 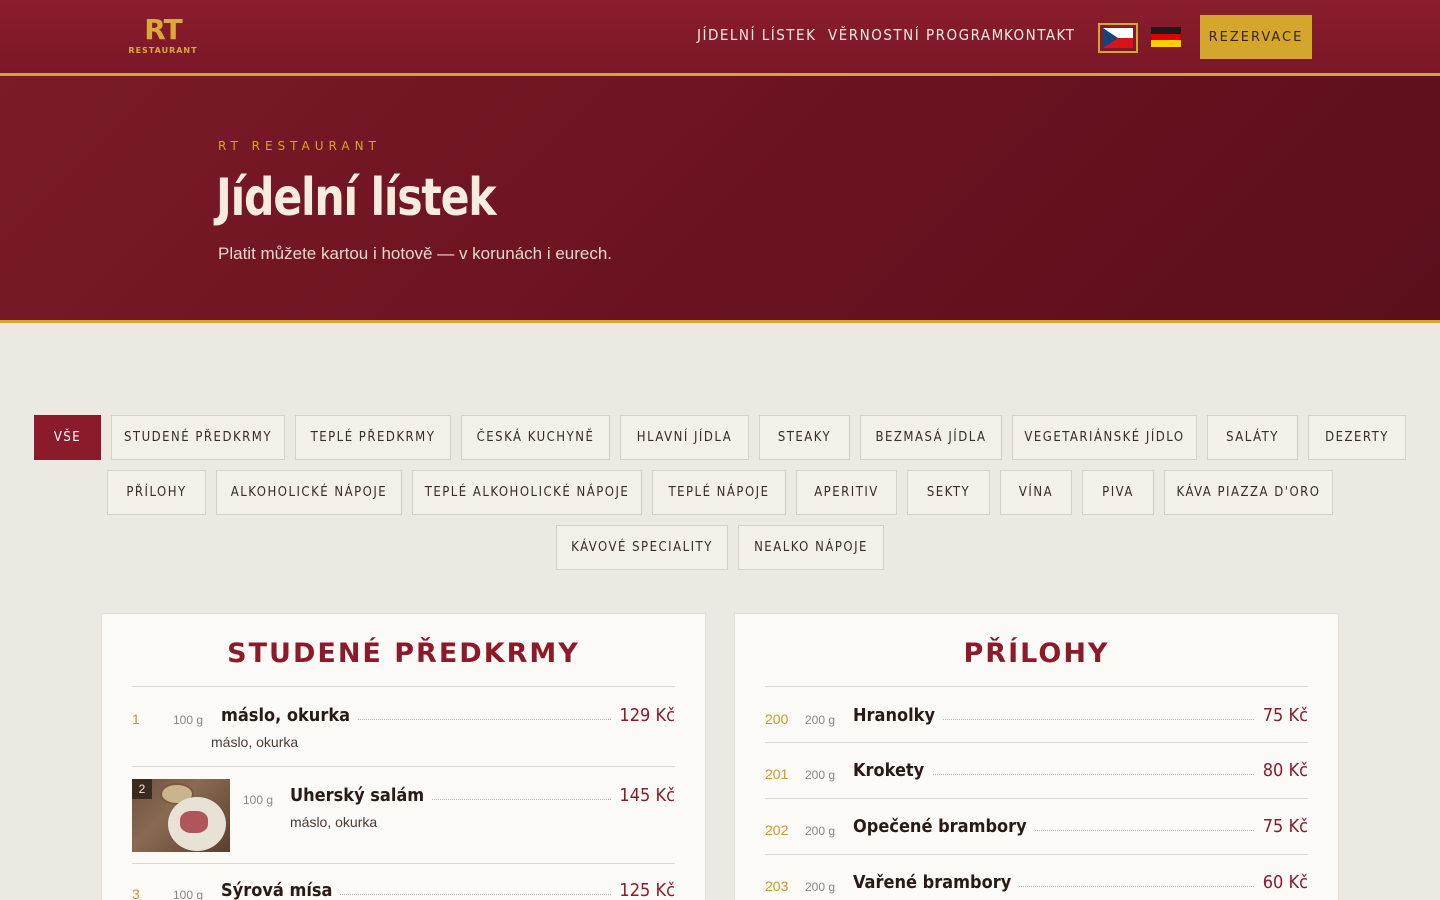 I want to click on nav-item-contact: KONTAKT, so click(x=1039, y=35).